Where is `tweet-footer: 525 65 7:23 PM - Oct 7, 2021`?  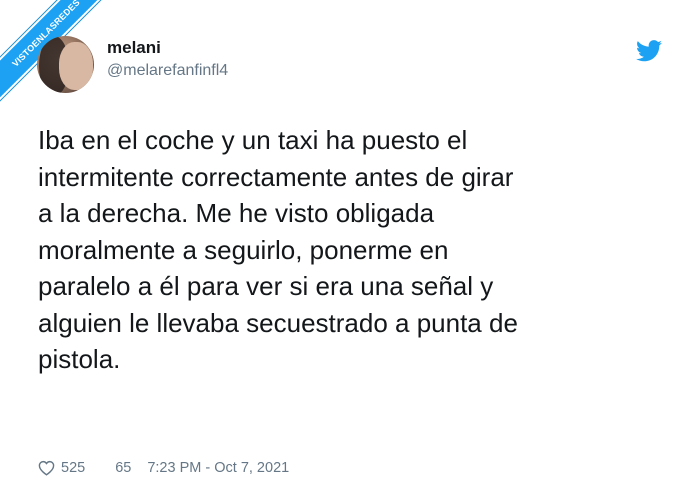
tweet-footer: 525 65 7:23 PM - Oct 7, 2021 is located at coordinates (163, 468).